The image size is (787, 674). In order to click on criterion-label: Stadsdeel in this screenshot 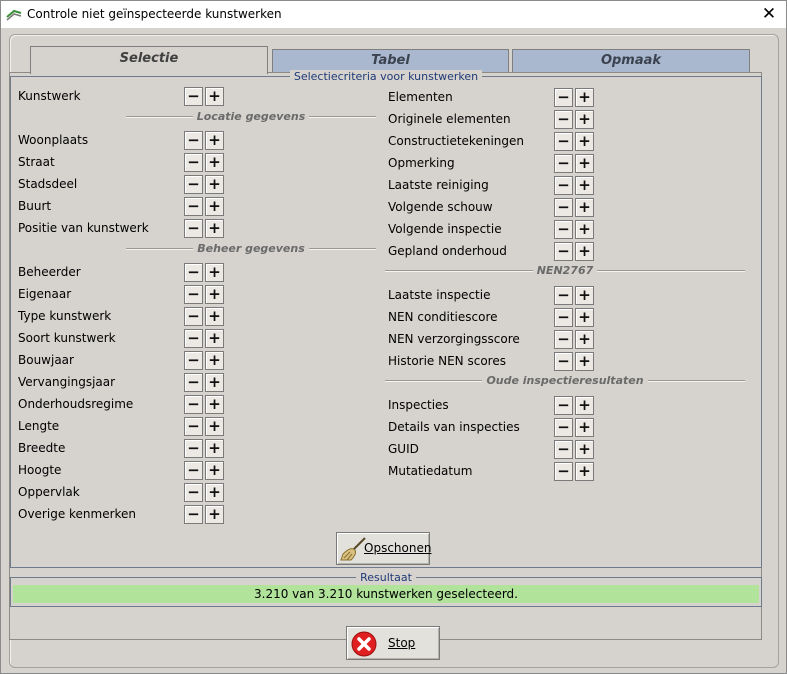, I will do `click(48, 184)`.